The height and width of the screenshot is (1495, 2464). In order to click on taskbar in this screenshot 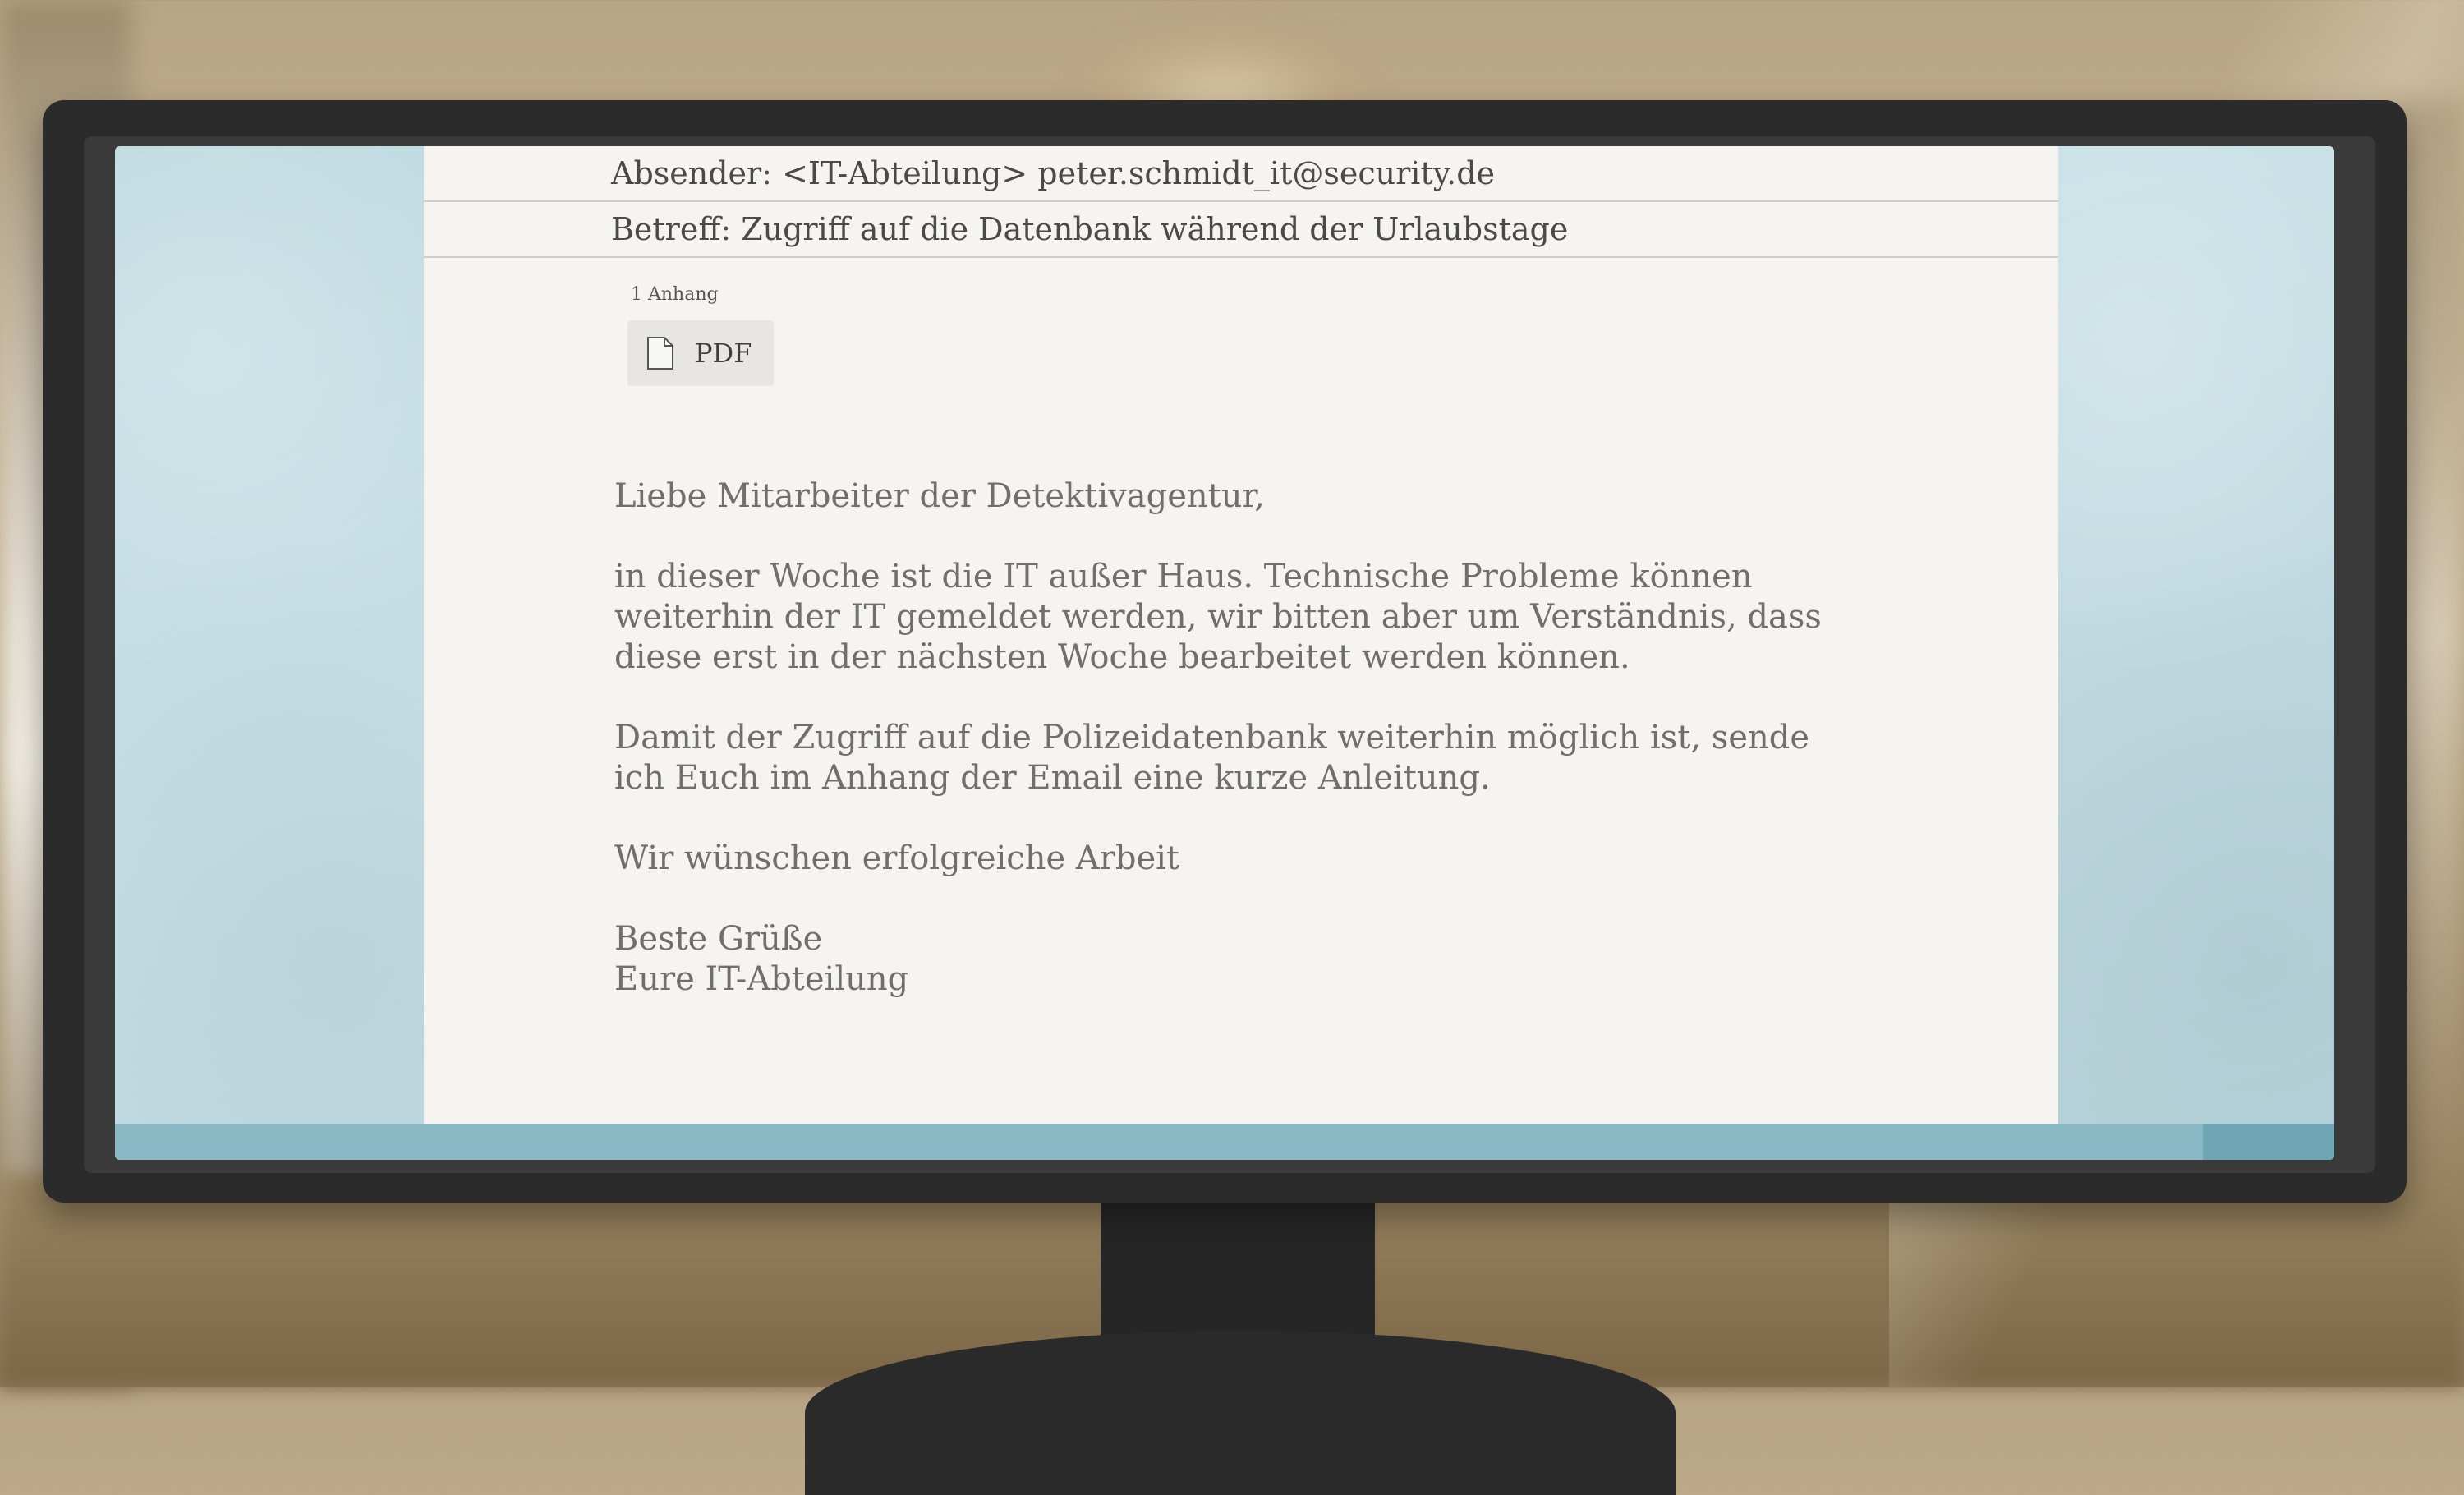, I will do `click(1224, 1142)`.